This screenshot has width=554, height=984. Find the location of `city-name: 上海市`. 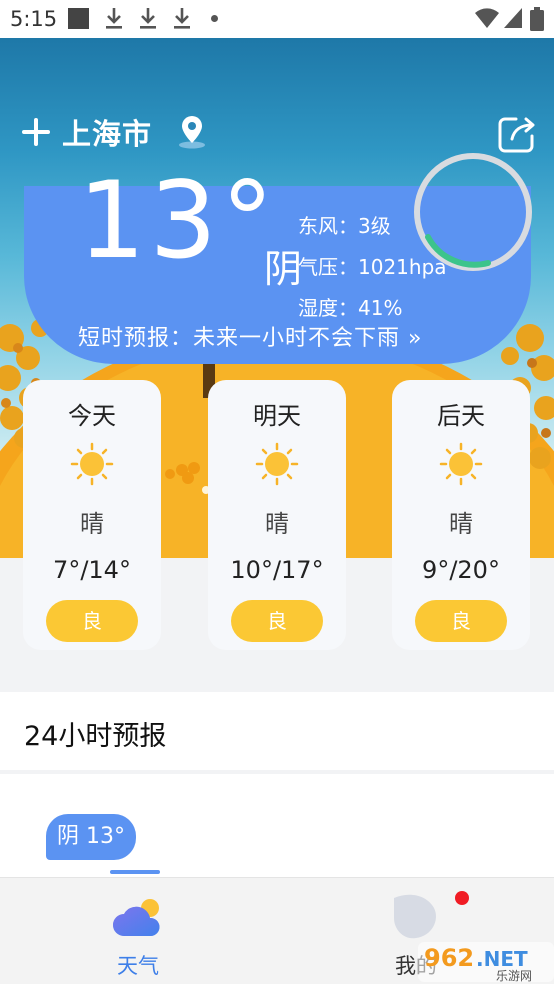

city-name: 上海市 is located at coordinates (107, 132).